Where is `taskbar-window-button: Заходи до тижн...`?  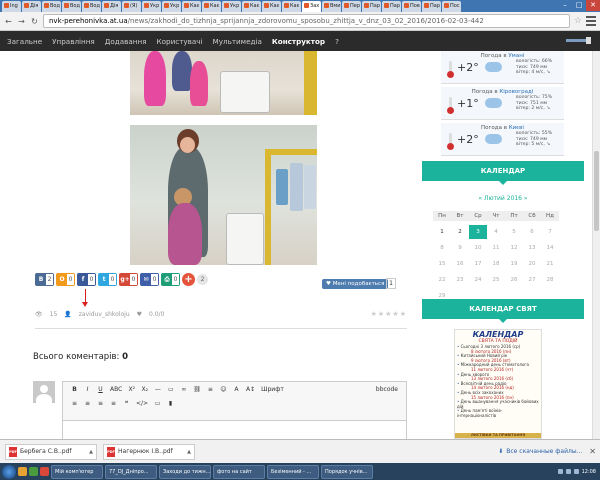 taskbar-window-button: Заходи до тижн... is located at coordinates (185, 471).